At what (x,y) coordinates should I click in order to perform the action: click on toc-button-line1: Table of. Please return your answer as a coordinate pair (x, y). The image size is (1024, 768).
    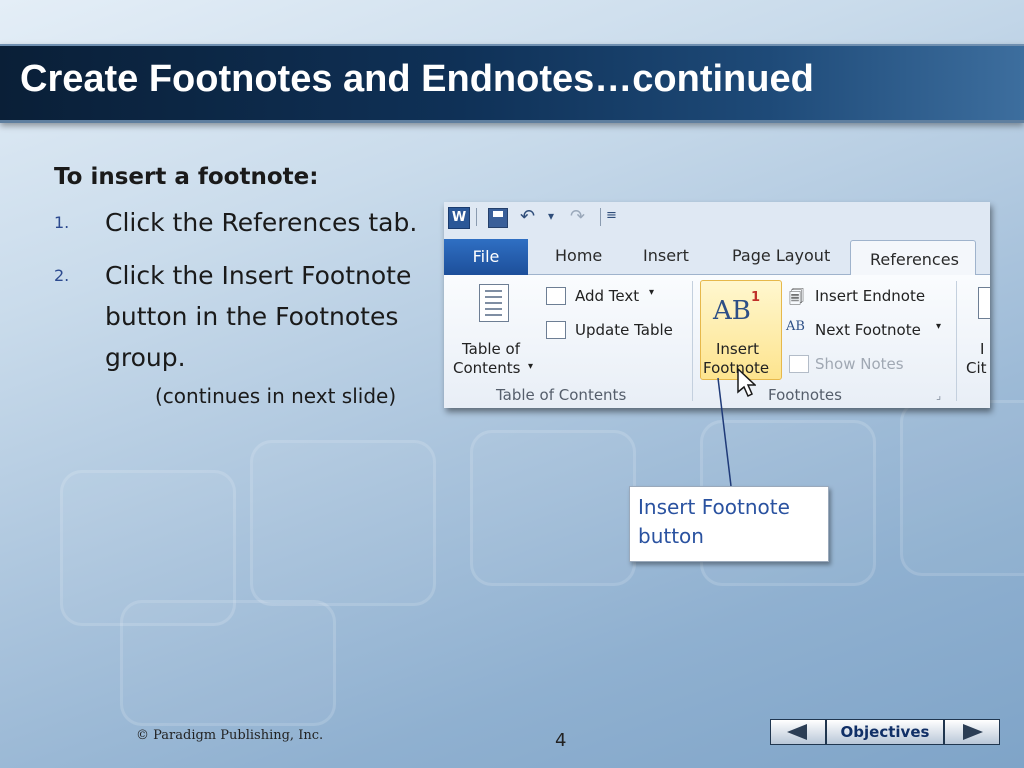
    Looking at the image, I should click on (491, 349).